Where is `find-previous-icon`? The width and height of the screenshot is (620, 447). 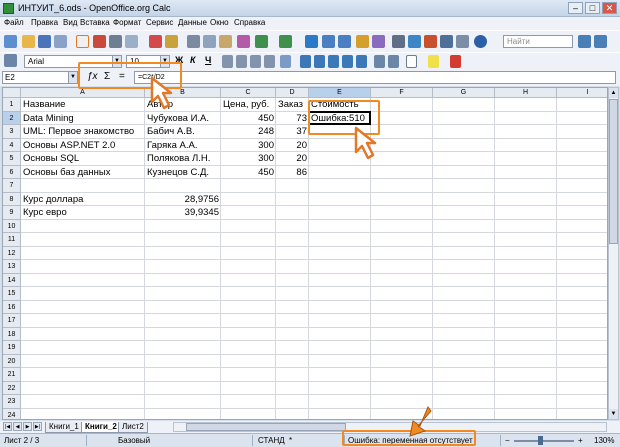 find-previous-icon is located at coordinates (600, 41).